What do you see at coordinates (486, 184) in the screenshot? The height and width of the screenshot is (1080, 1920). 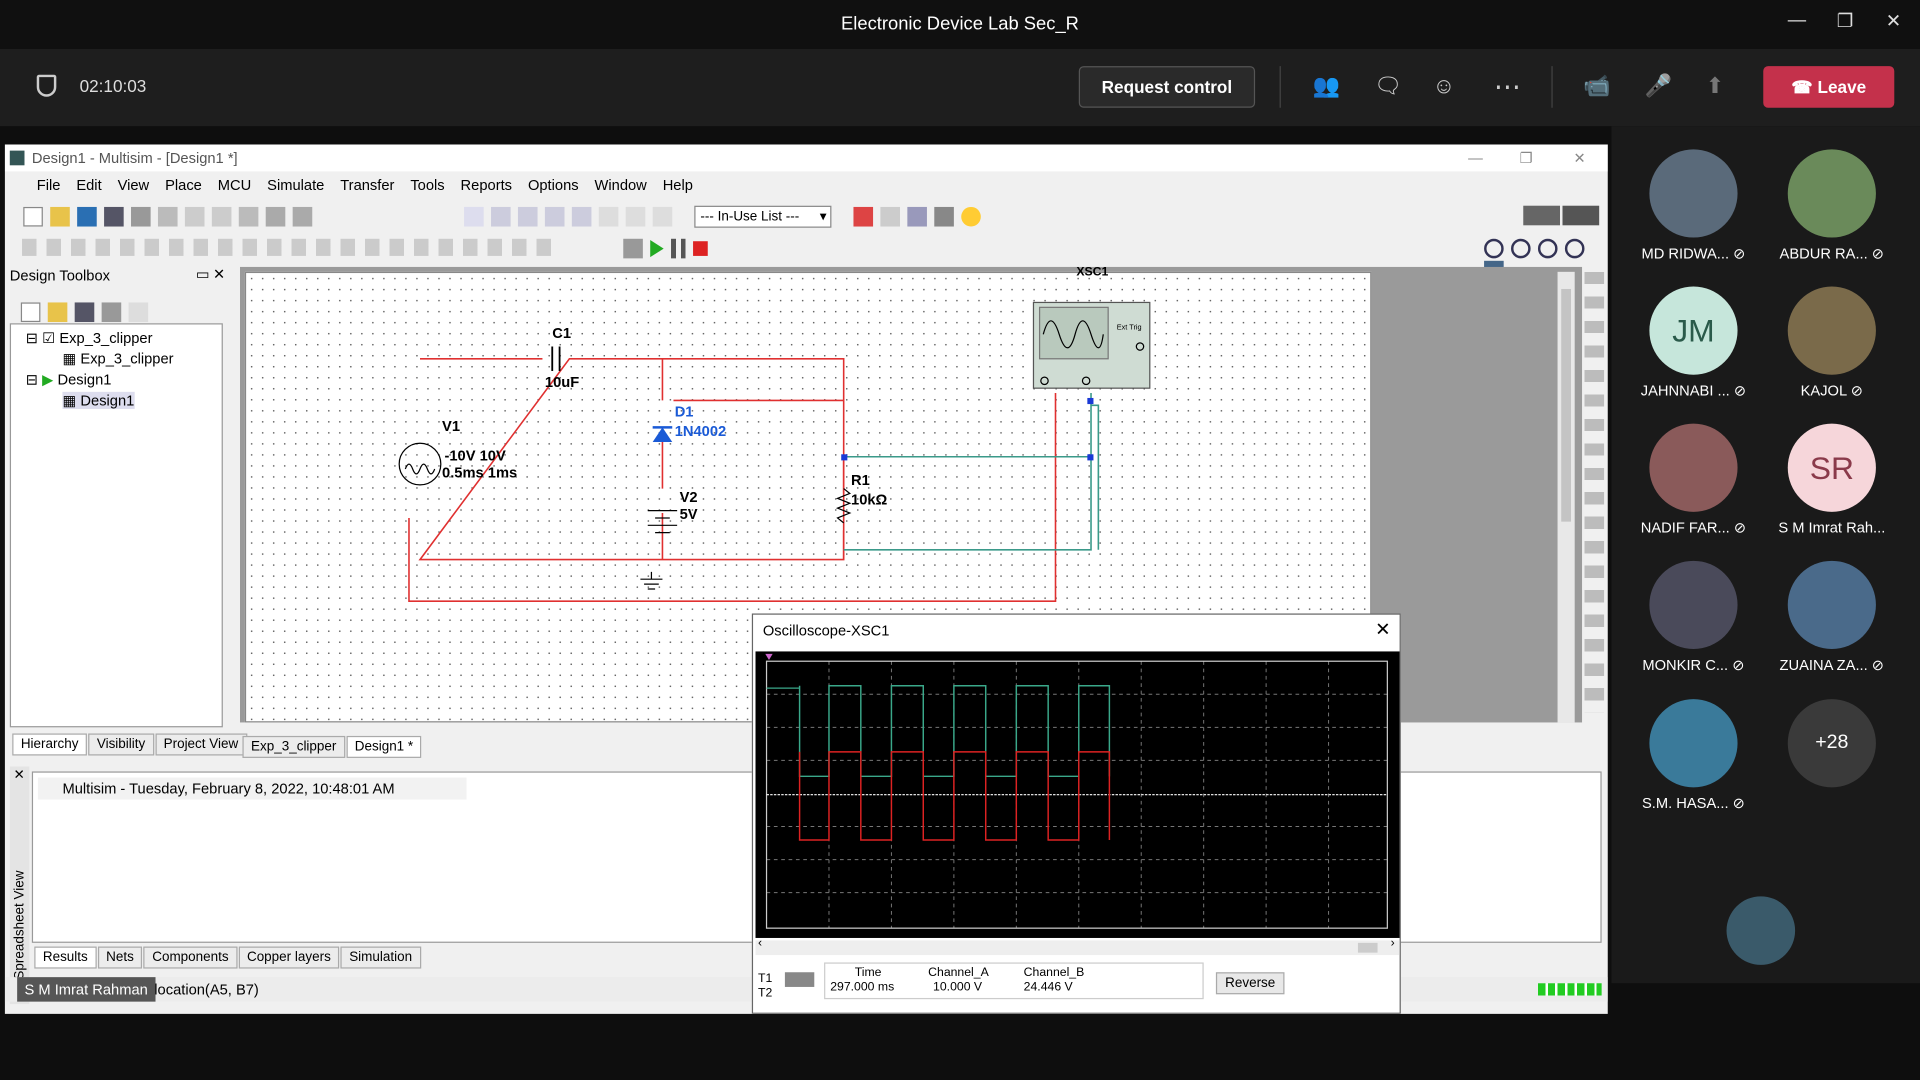 I see `menu-reports: Reports` at bounding box center [486, 184].